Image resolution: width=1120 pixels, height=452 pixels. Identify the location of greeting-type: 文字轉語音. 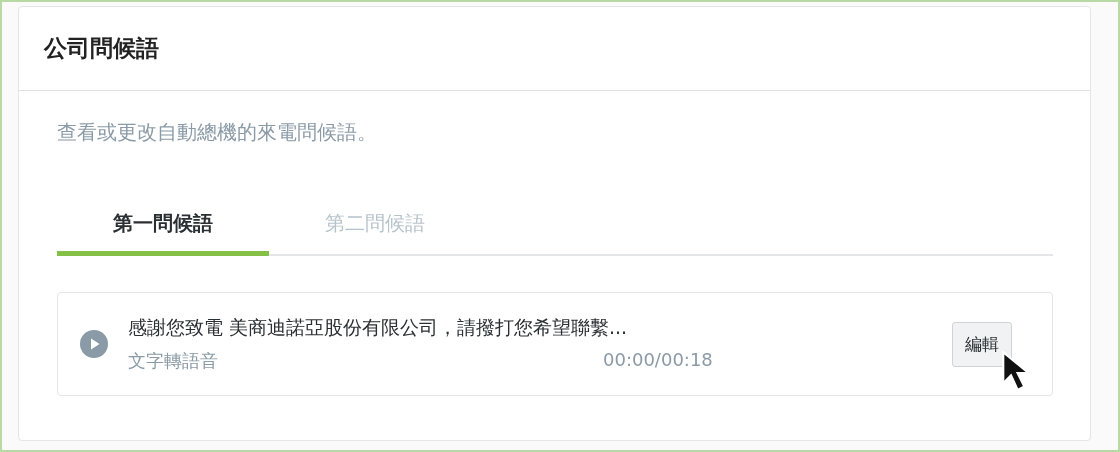
(173, 361).